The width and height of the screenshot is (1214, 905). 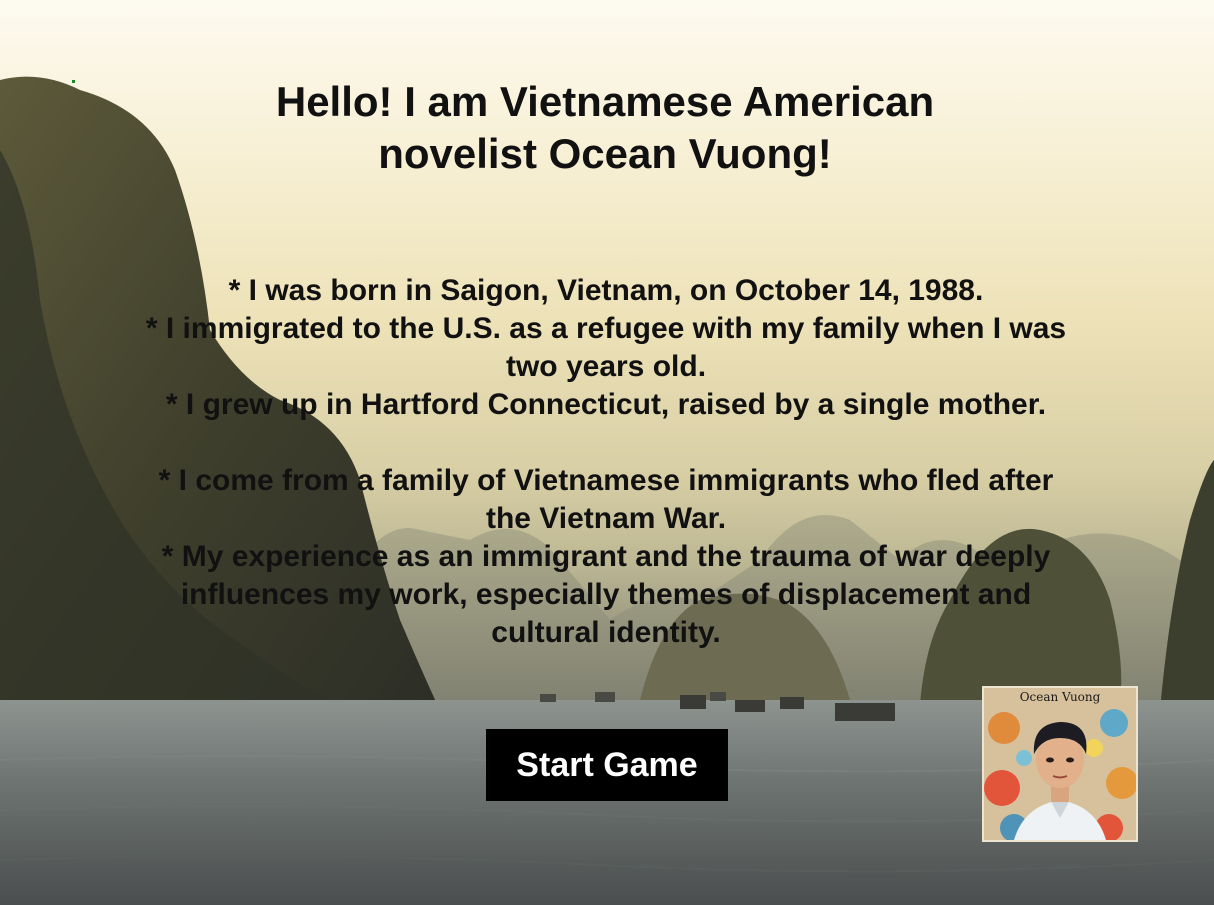 I want to click on bio-spacer, so click(x=606, y=443).